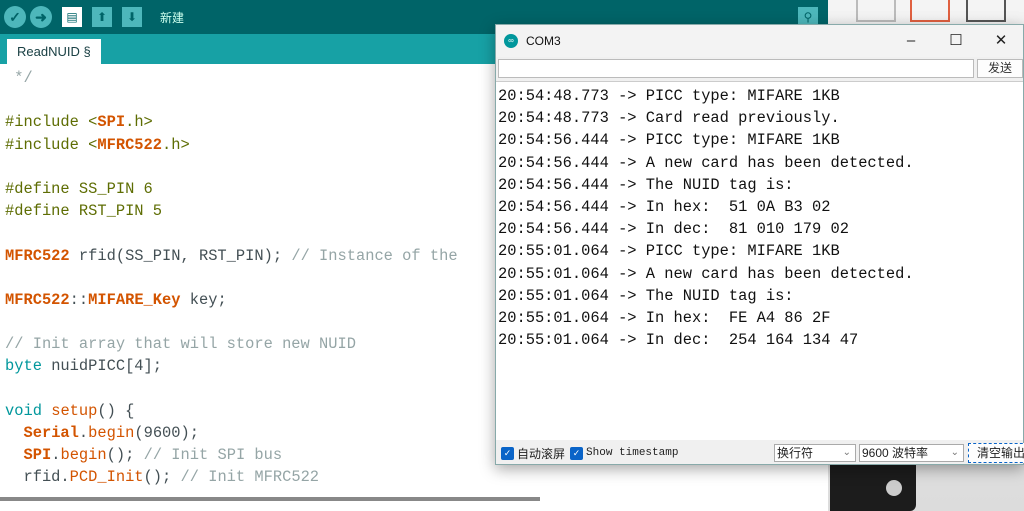  Describe the element at coordinates (231, 189) in the screenshot. I see `code-line: #define SS_PIN 6` at that location.